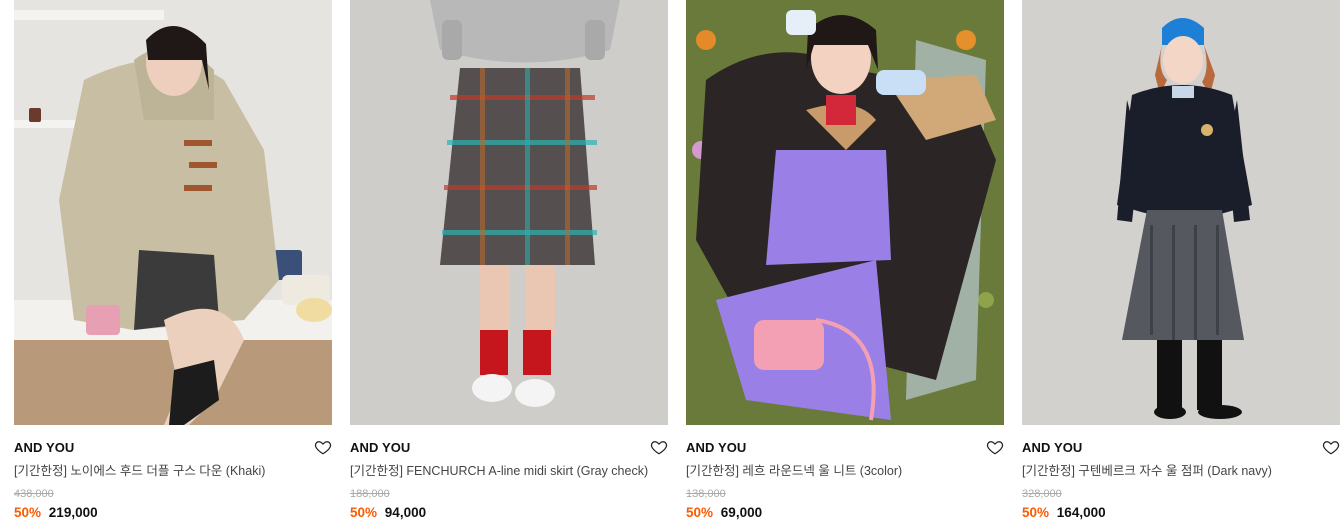 The height and width of the screenshot is (527, 1343). I want to click on product-title: [기간한정] 레흐 라운드넥 울 니트 (3color), so click(836, 471).